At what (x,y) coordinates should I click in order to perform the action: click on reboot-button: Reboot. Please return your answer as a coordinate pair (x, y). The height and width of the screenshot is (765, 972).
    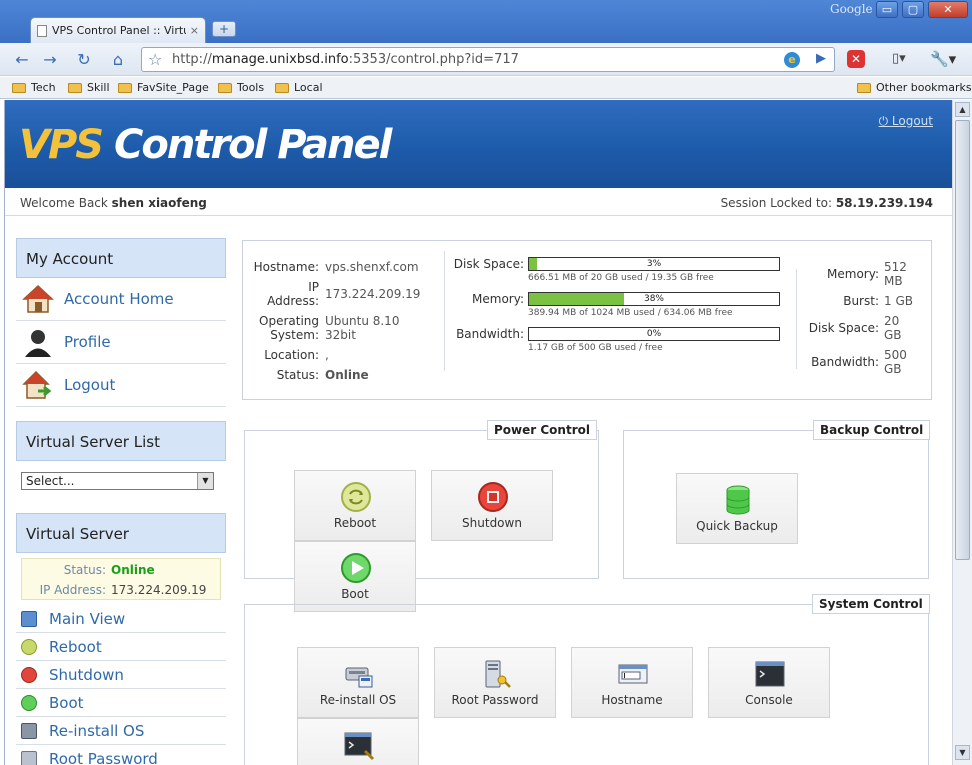
    Looking at the image, I should click on (355, 505).